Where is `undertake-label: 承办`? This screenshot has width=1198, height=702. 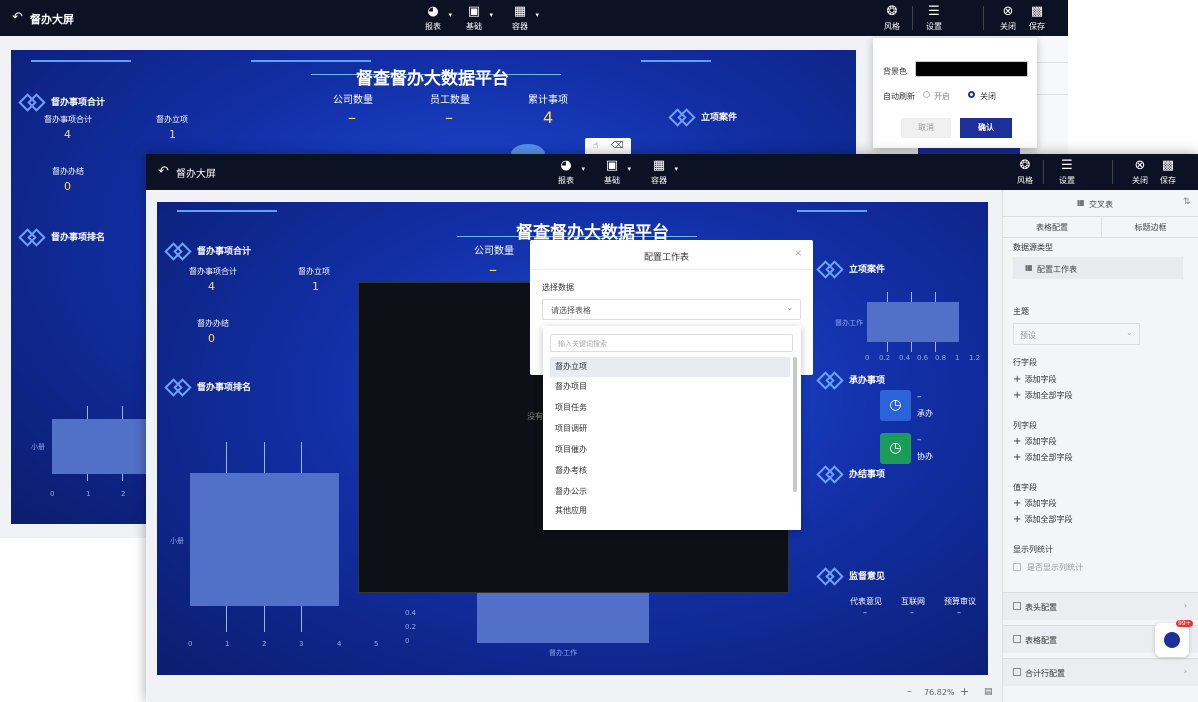 undertake-label: 承办 is located at coordinates (925, 413).